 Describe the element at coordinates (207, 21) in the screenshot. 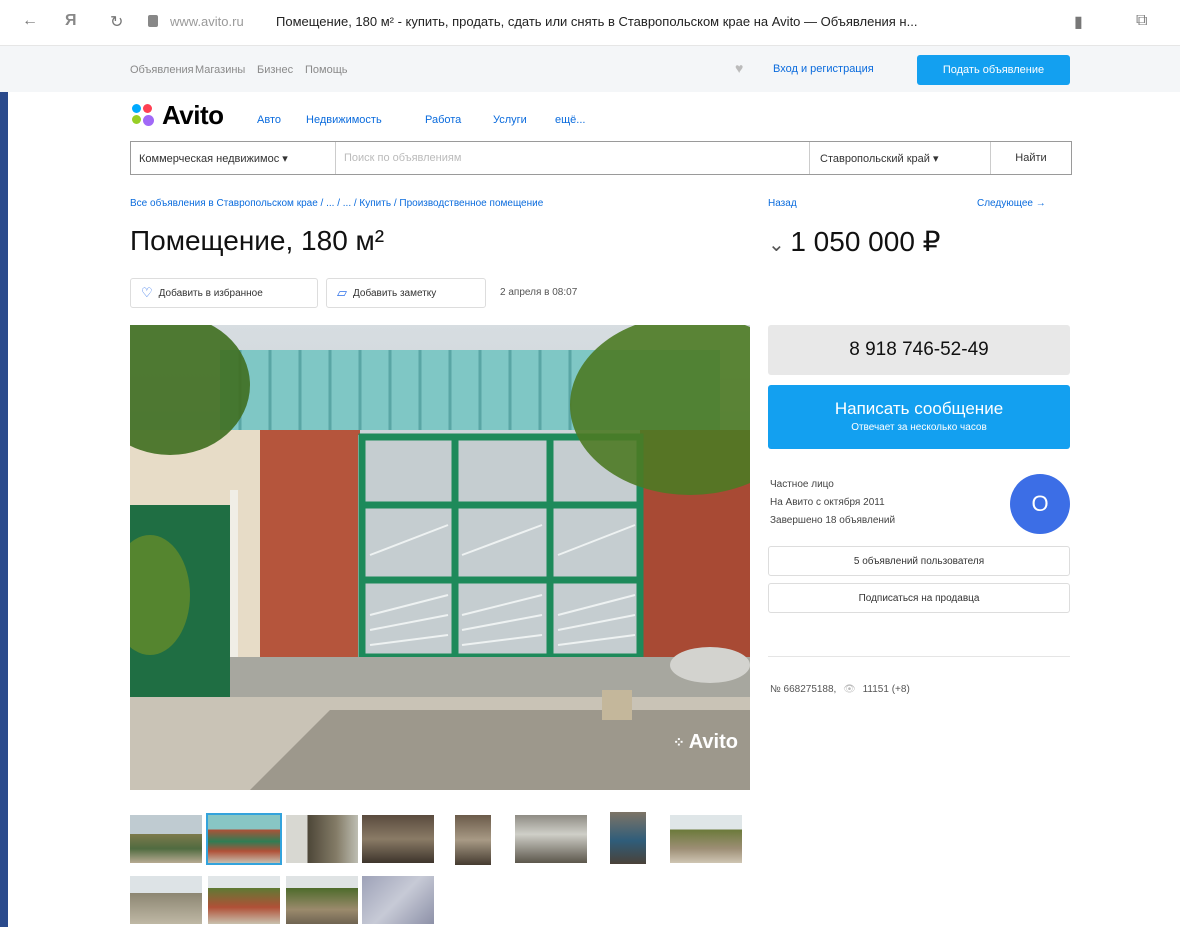

I see `address-url: www.avito.ru` at that location.